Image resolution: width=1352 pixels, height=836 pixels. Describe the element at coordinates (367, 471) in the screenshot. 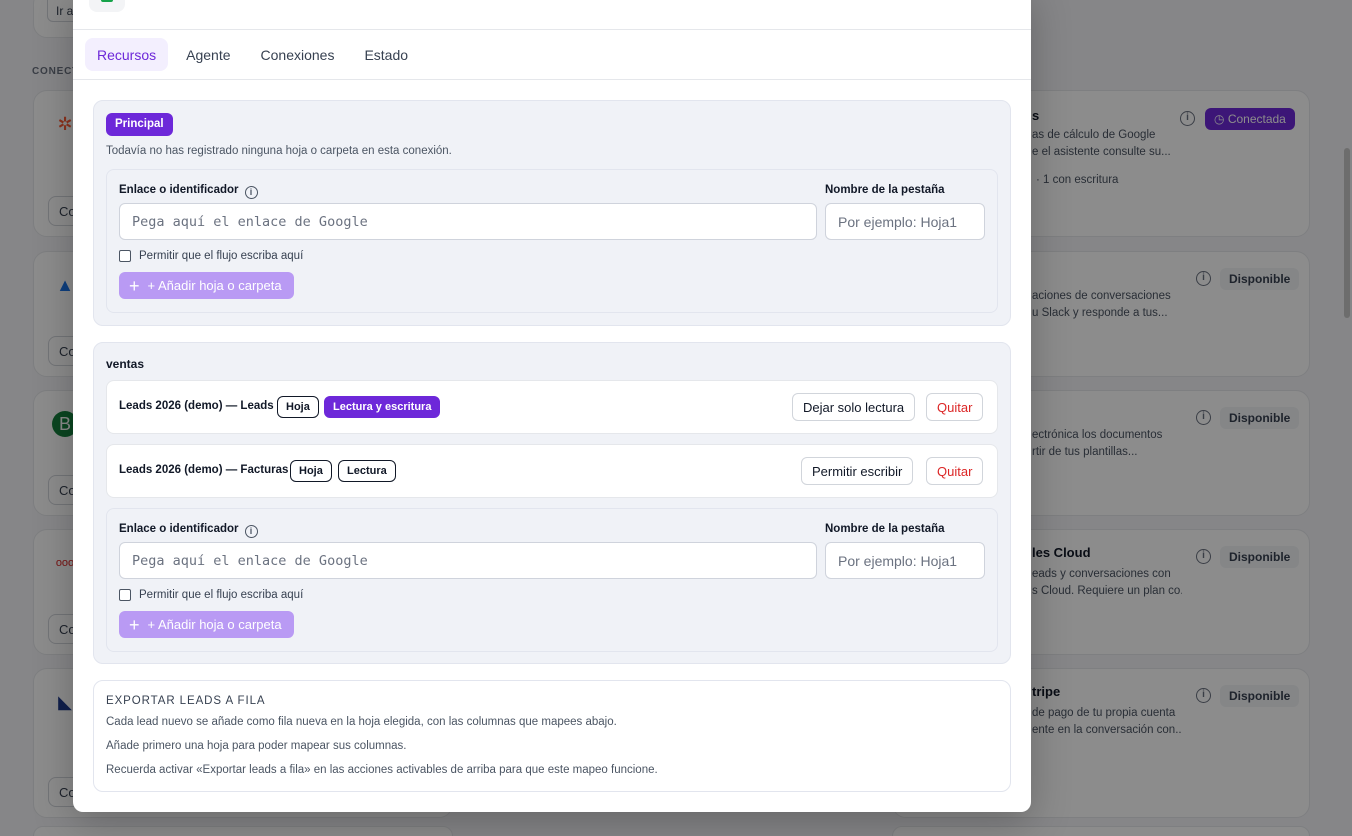

I see `access-tag: Lectura` at that location.